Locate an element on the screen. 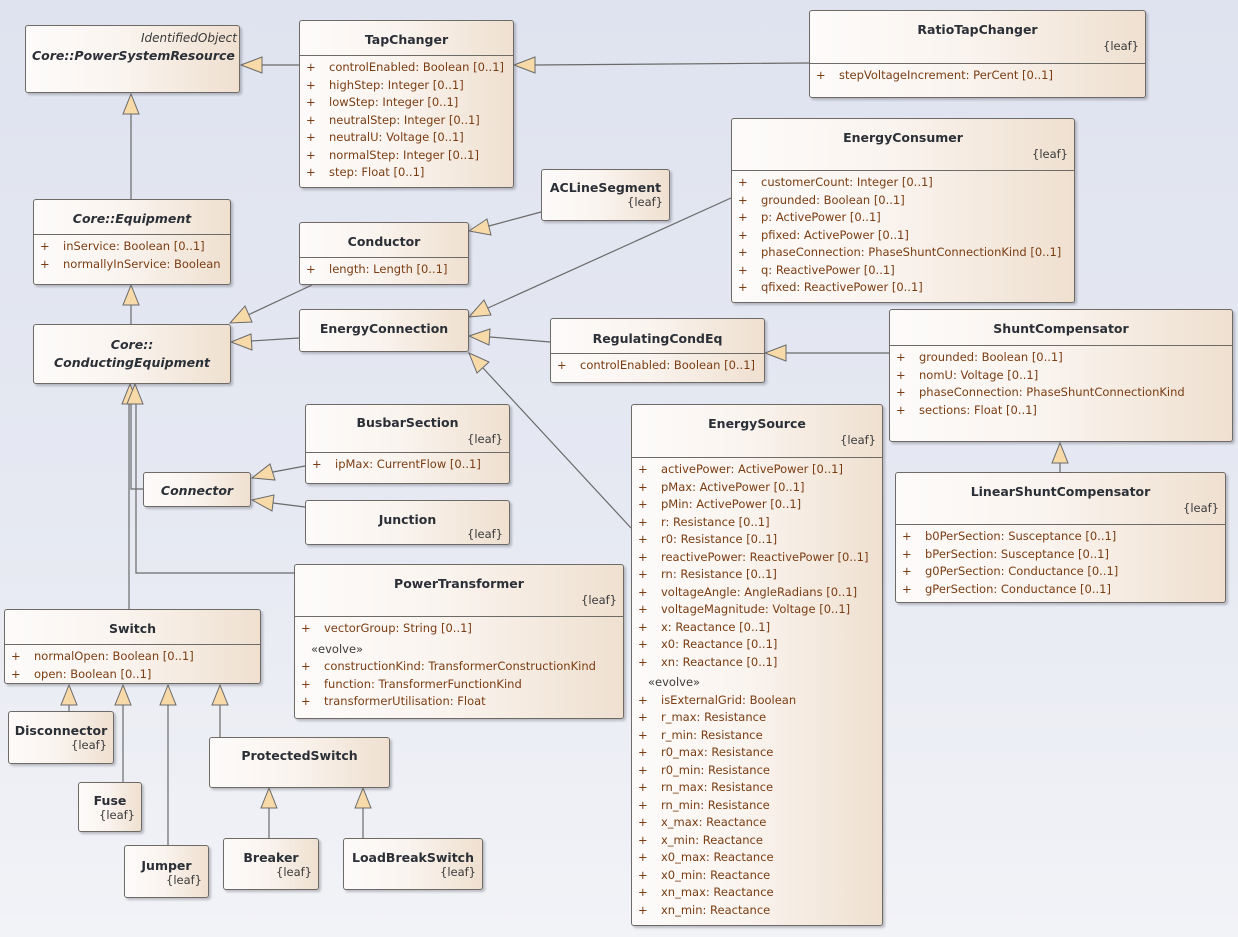 The width and height of the screenshot is (1238, 937). attribute-row: + qfixed: ReactivePower [0..1] is located at coordinates (903, 288).